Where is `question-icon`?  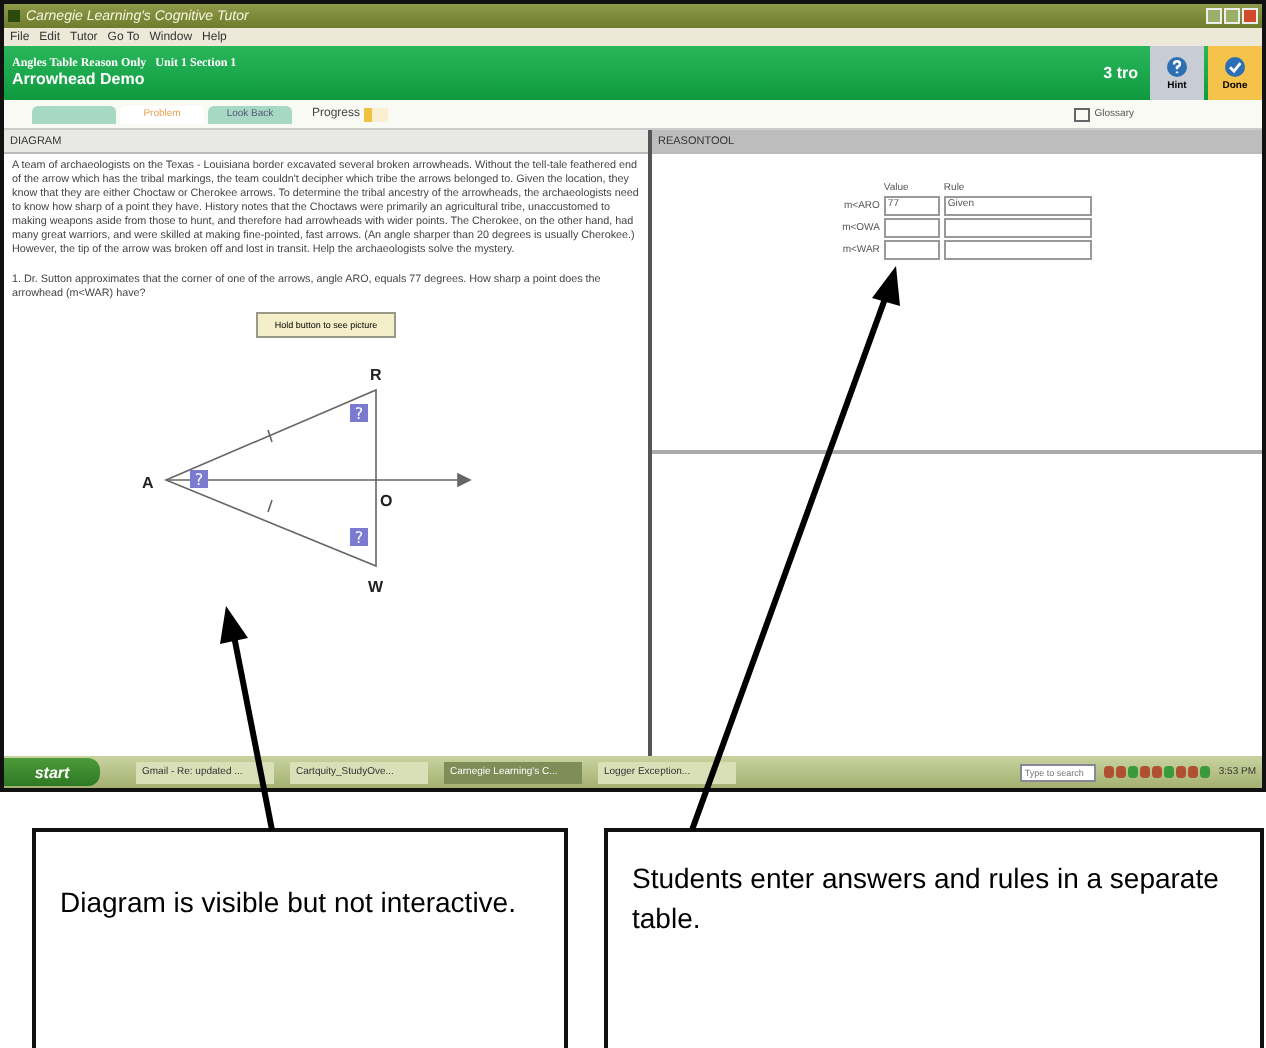 question-icon is located at coordinates (1177, 66).